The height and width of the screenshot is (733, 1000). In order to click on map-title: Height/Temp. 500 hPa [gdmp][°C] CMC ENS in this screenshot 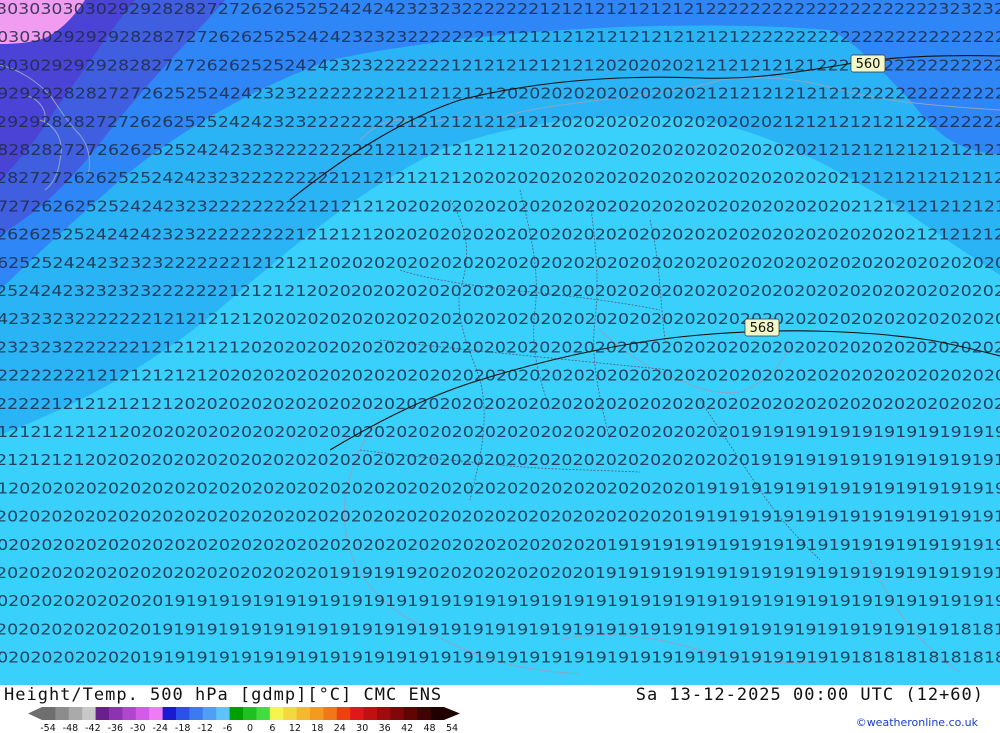, I will do `click(223, 695)`.